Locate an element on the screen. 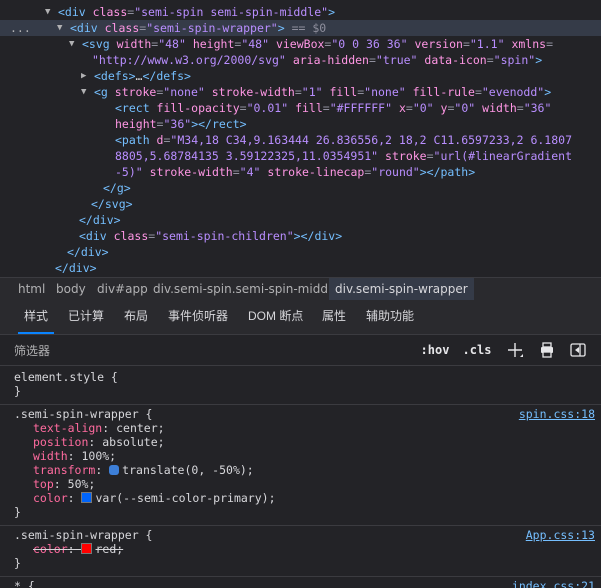 The width and height of the screenshot is (601, 588). markup-text: <defs>…</defs> is located at coordinates (142, 76).